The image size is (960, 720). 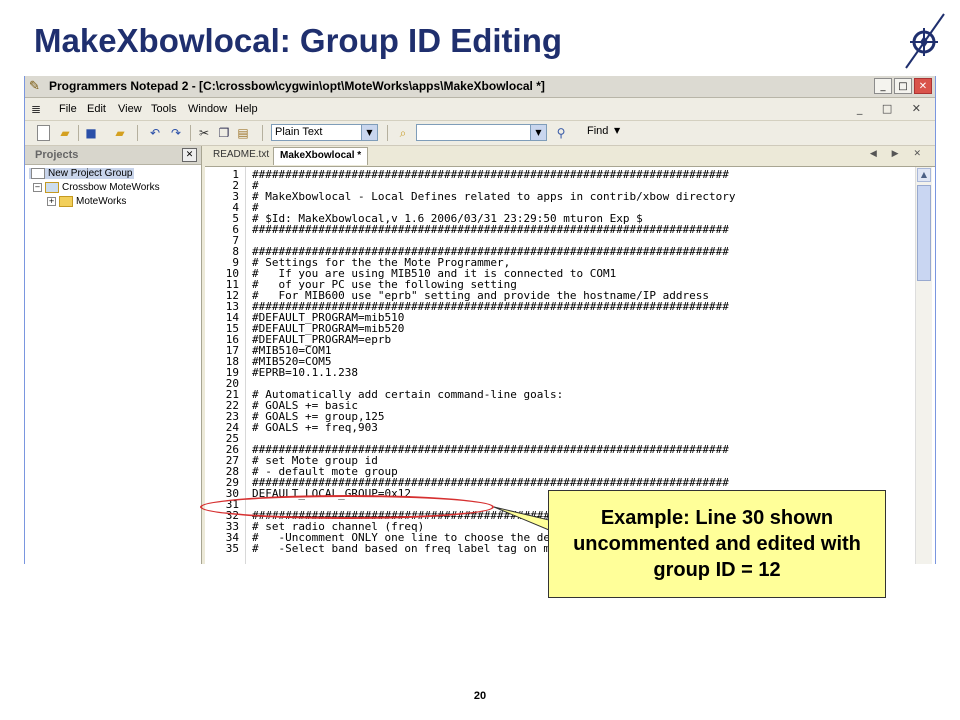 I want to click on line-30-highlight-ring, so click(x=347, y=507).